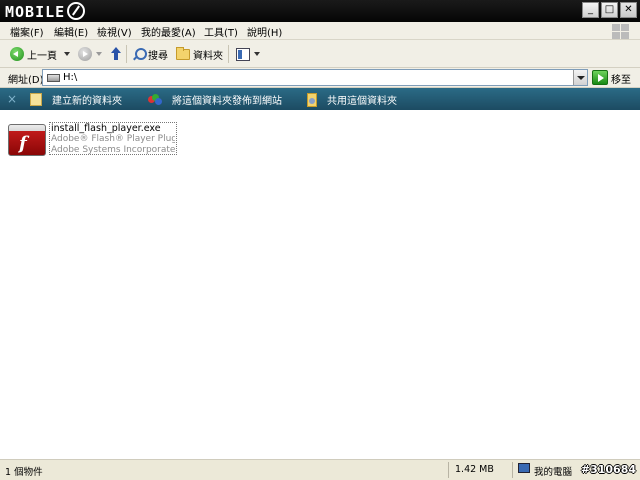 Image resolution: width=640 pixels, height=480 pixels. I want to click on new-folder-icon, so click(36, 99).